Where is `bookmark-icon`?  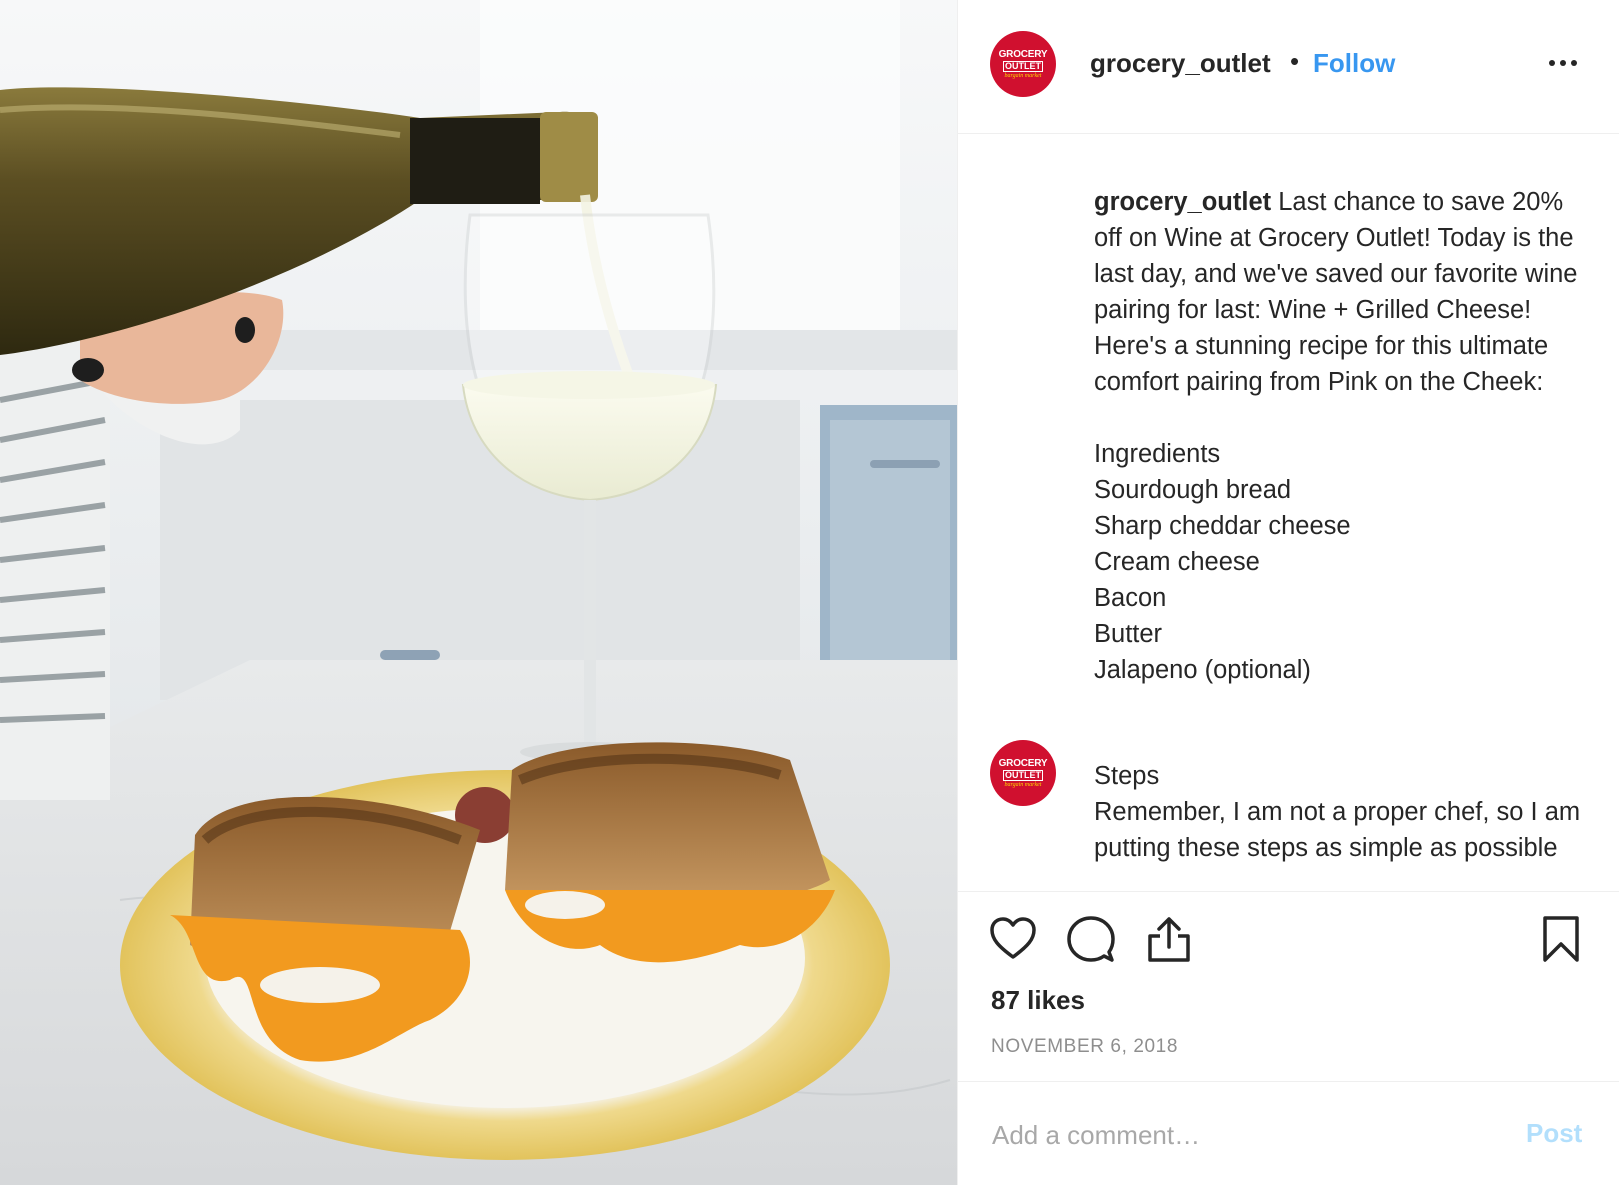
bookmark-icon is located at coordinates (1561, 939).